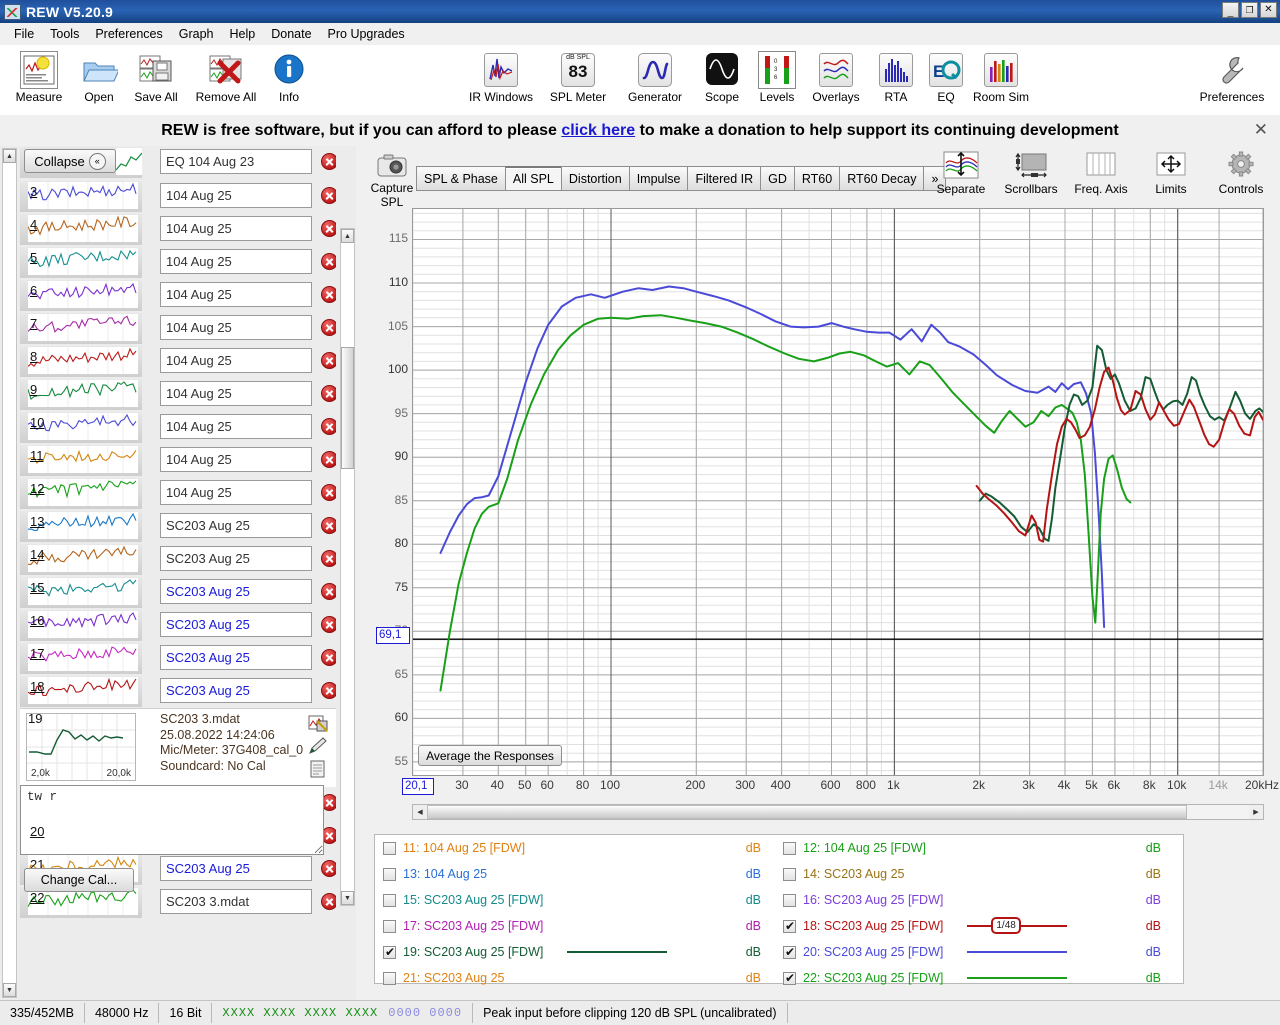 The image size is (1280, 1025). Describe the element at coordinates (318, 723) in the screenshot. I see `save-icon` at that location.